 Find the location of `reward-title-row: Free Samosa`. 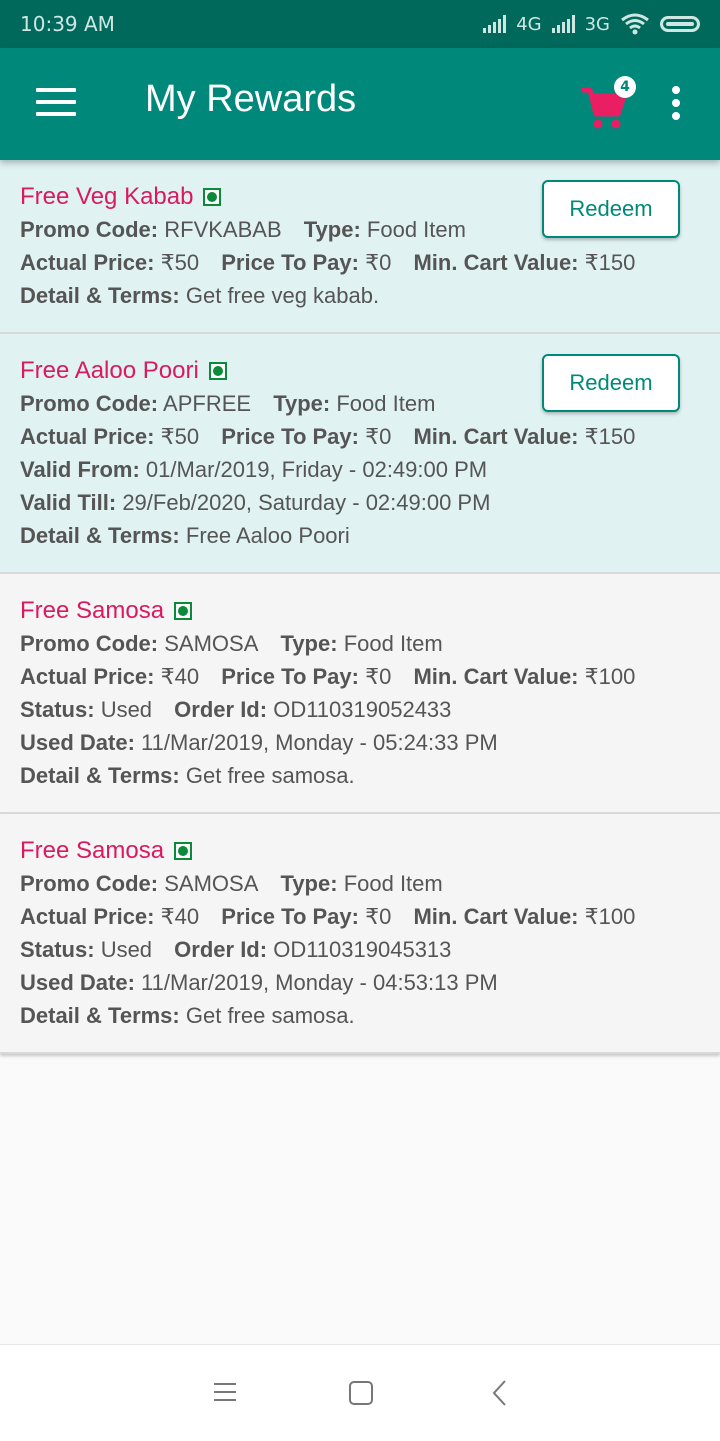

reward-title-row: Free Samosa is located at coordinates (360, 850).